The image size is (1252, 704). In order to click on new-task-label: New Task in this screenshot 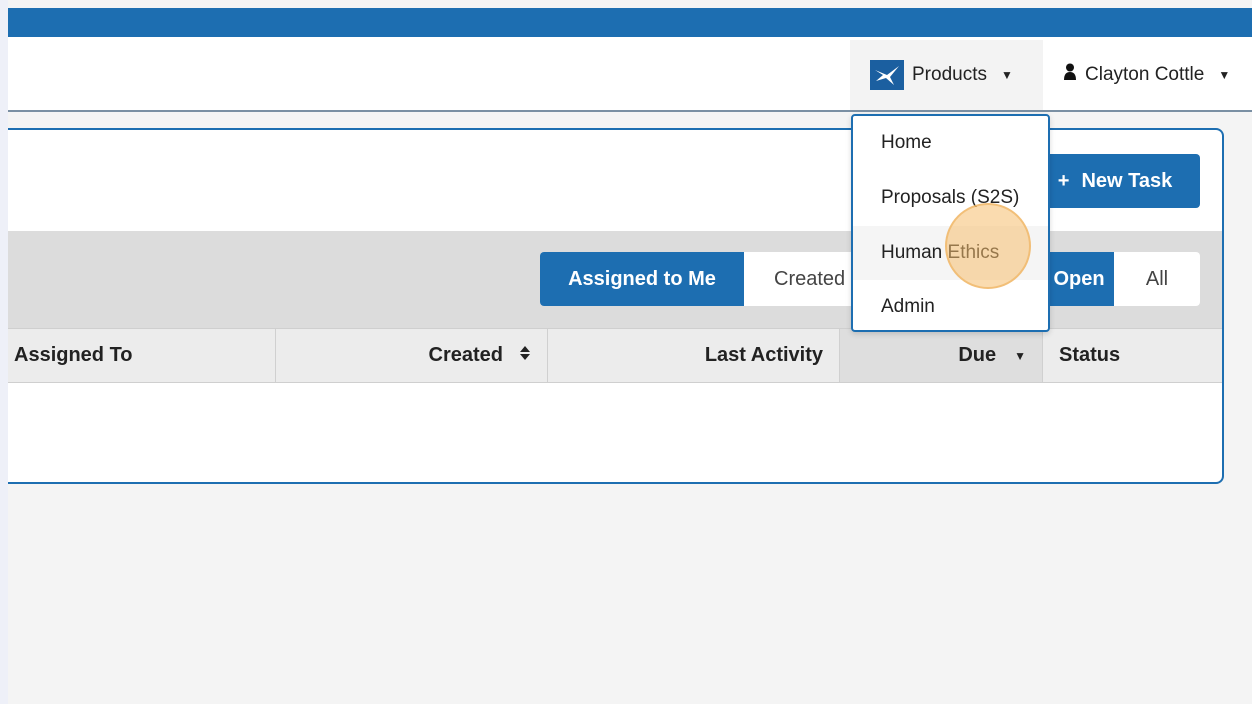, I will do `click(1127, 180)`.